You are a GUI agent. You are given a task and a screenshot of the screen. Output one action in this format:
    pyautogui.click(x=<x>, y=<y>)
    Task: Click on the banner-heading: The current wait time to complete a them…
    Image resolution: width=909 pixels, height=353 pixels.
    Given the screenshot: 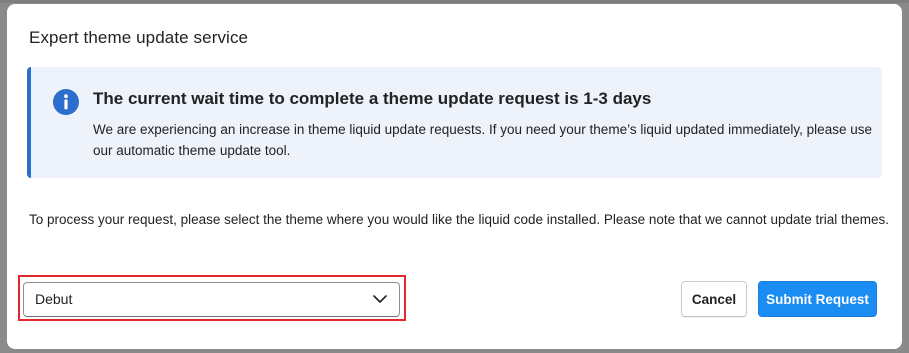 What is the action you would take?
    pyautogui.click(x=372, y=98)
    